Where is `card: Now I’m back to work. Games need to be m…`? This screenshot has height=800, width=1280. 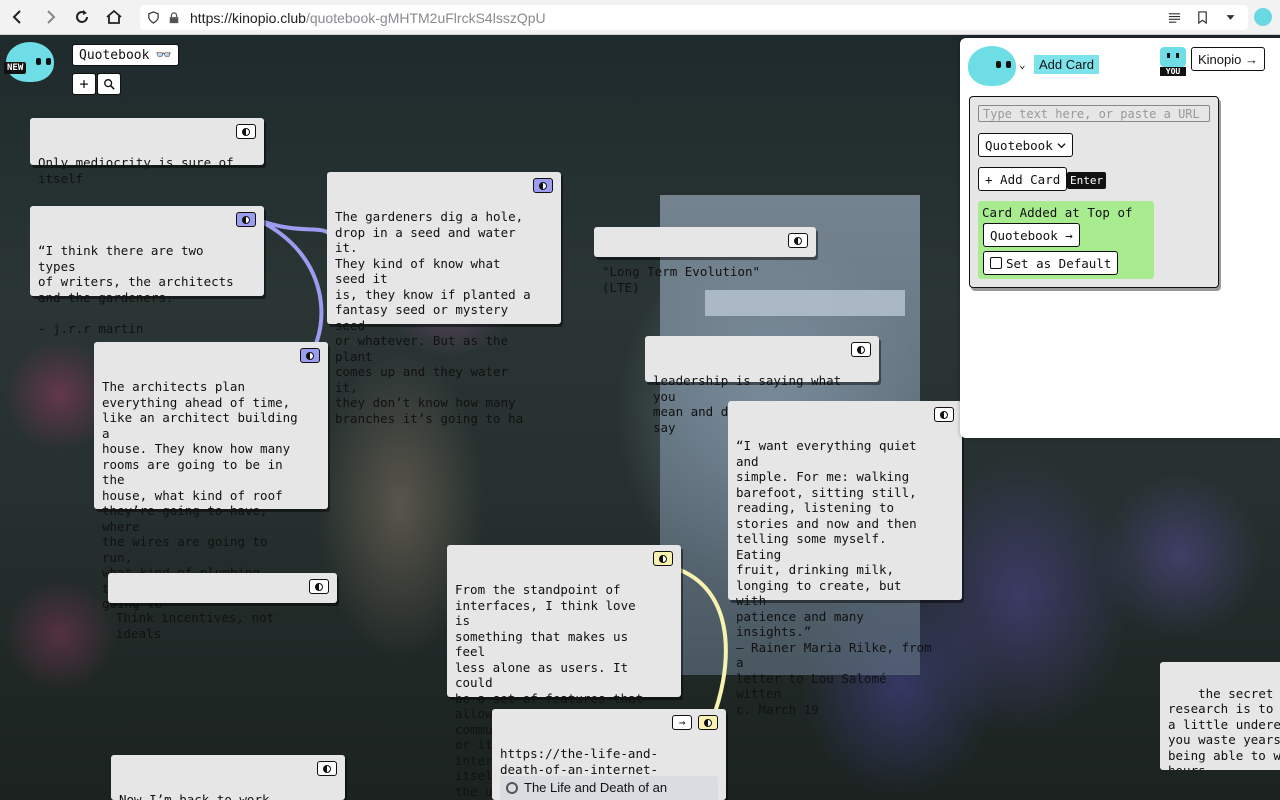
card: Now I’m back to work. Games need to be m… is located at coordinates (228, 777).